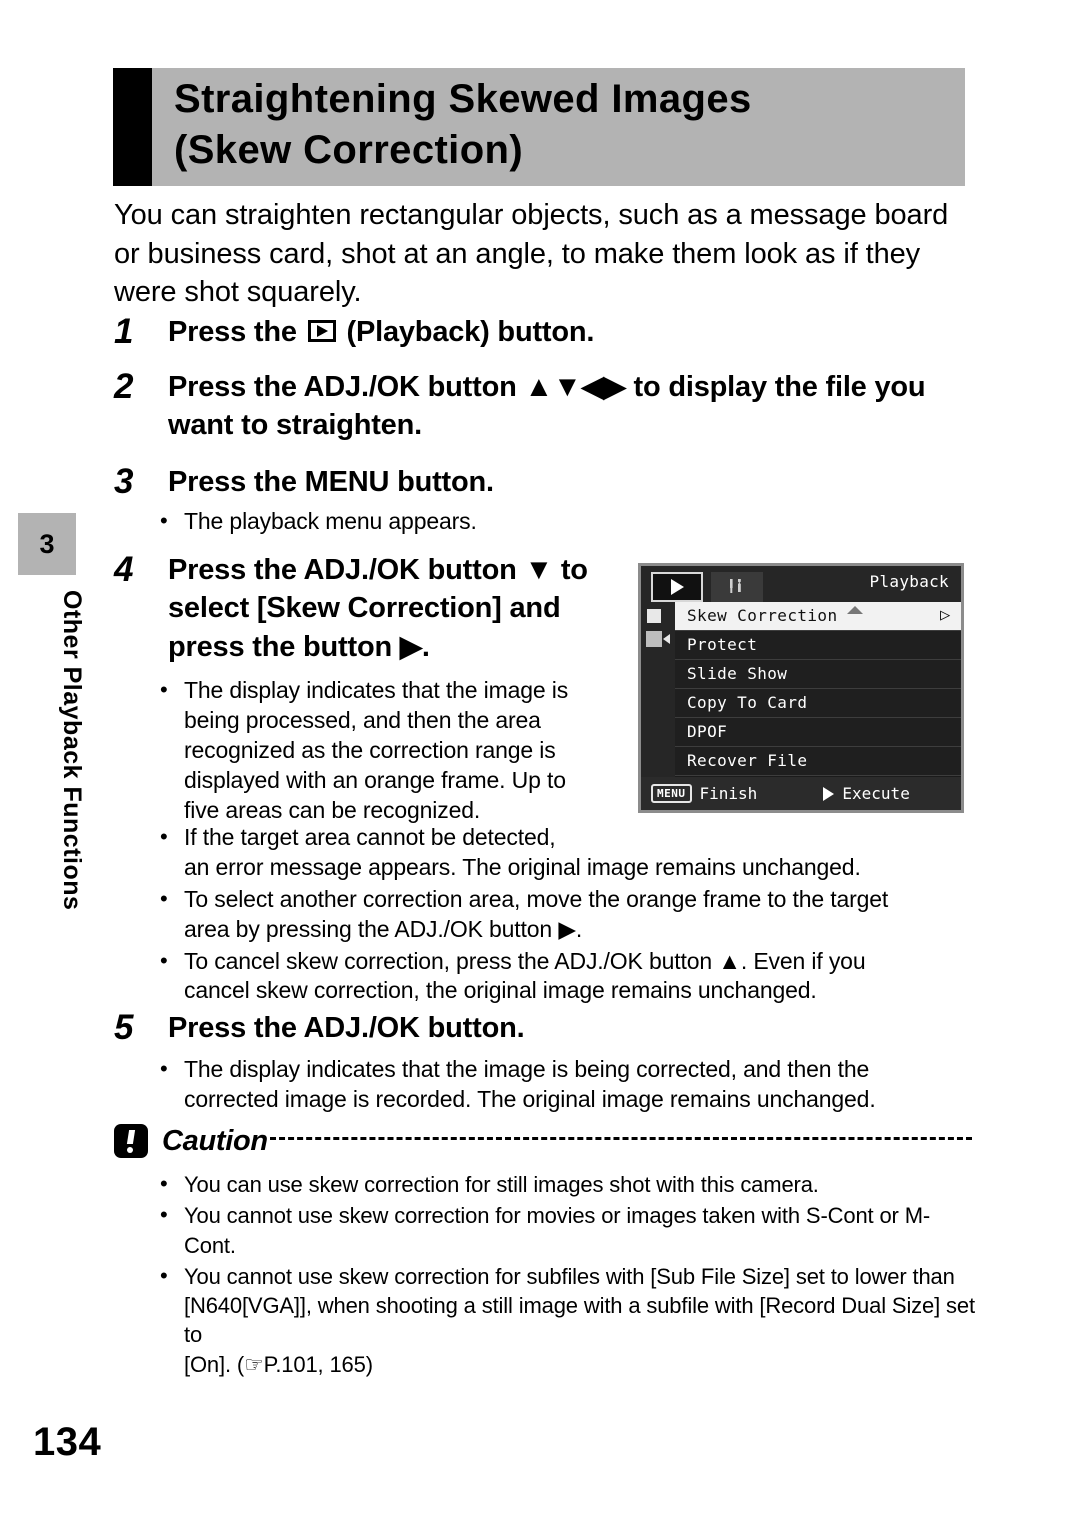 This screenshot has height=1521, width=1080. Describe the element at coordinates (67, 1442) in the screenshot. I see `page-number: 134` at that location.